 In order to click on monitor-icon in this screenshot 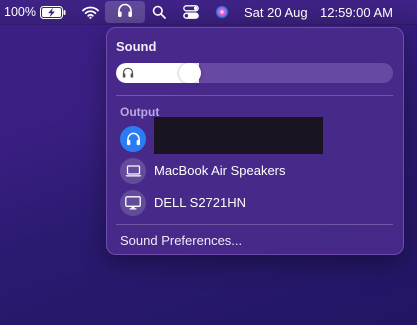, I will do `click(133, 203)`.